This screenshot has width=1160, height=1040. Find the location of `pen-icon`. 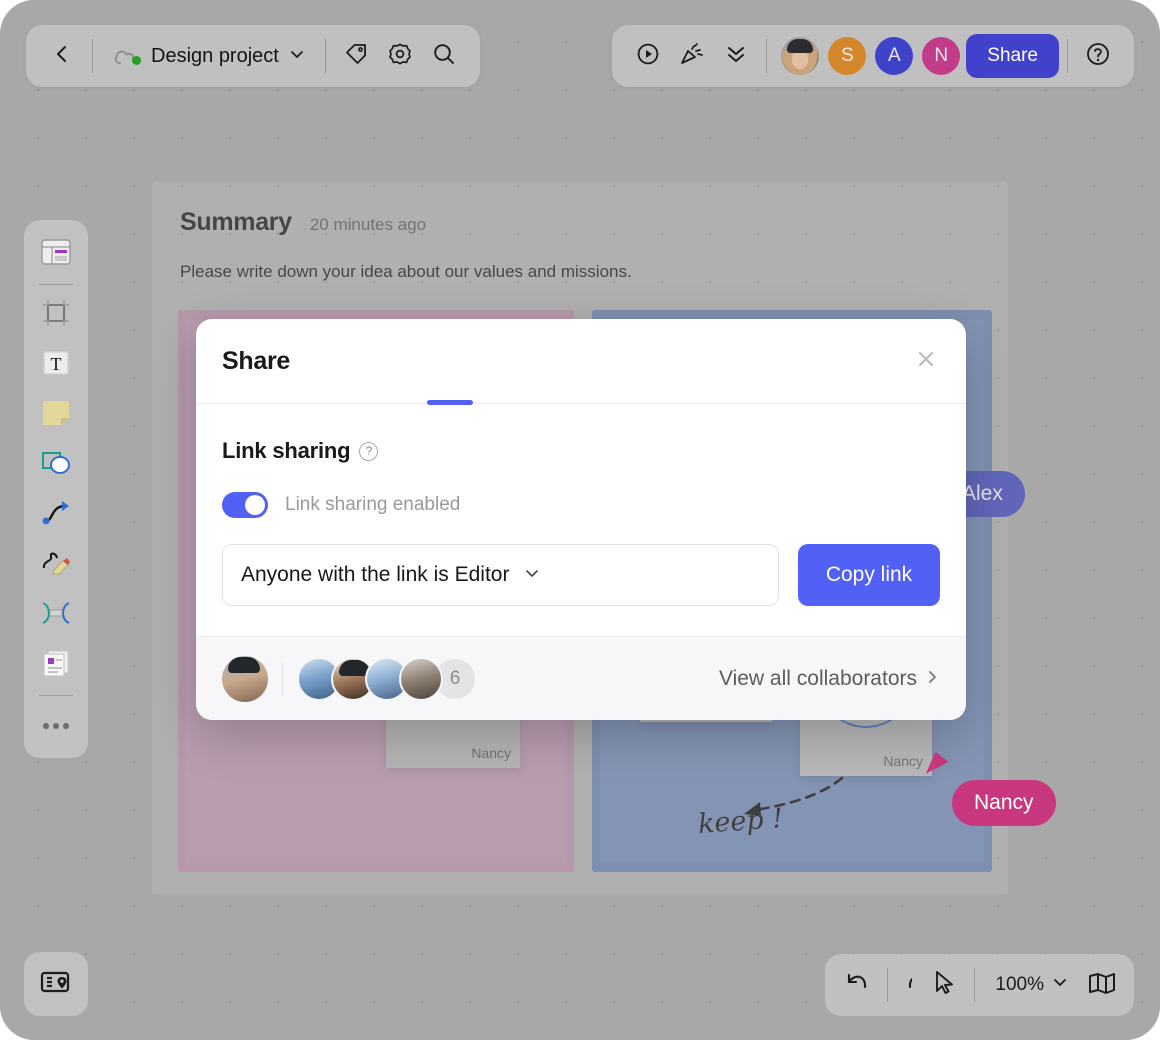

pen-icon is located at coordinates (56, 565).